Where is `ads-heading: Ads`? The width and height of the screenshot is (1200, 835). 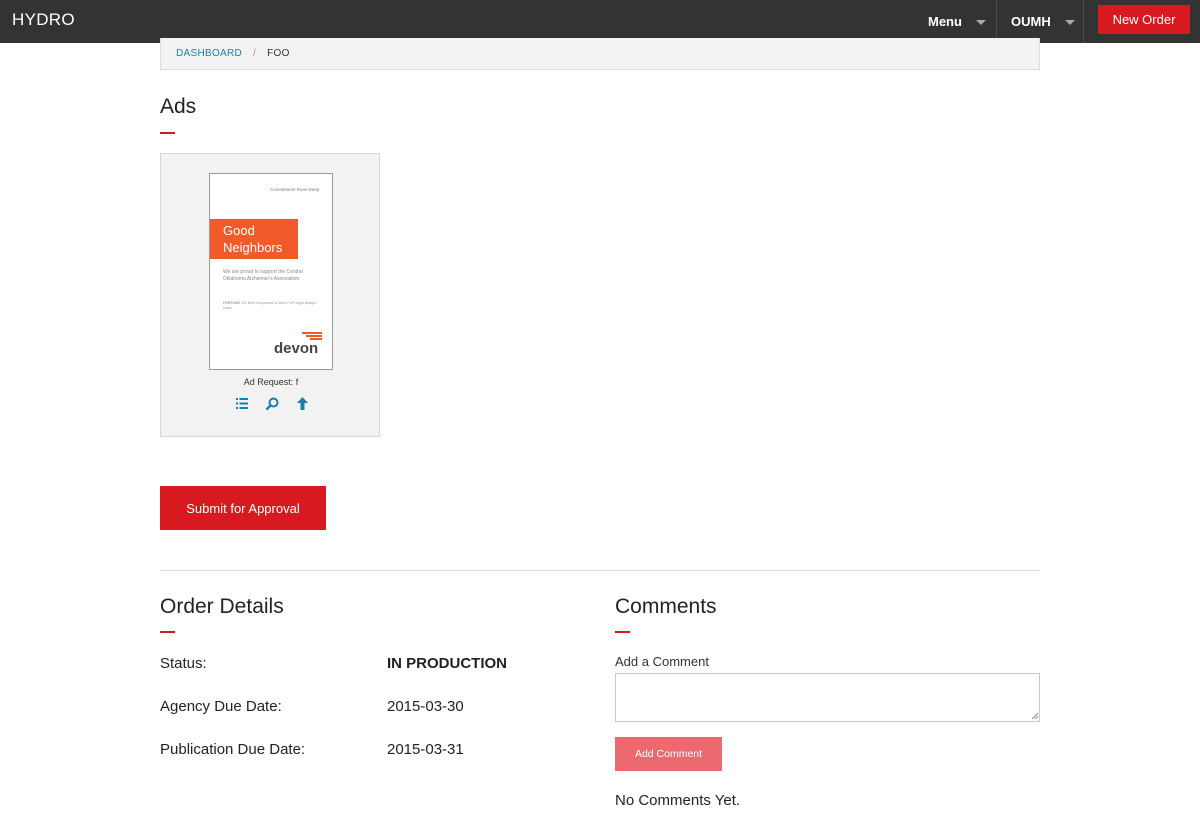
ads-heading: Ads is located at coordinates (178, 106).